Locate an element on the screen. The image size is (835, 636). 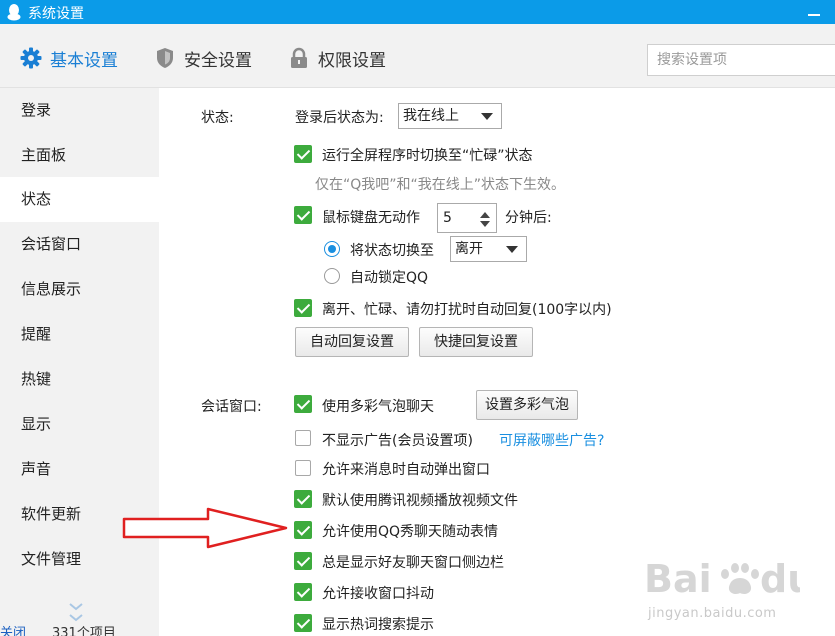
qq-show-emote-label: 允许使用QQ秀聊天随动表情 is located at coordinates (410, 532).